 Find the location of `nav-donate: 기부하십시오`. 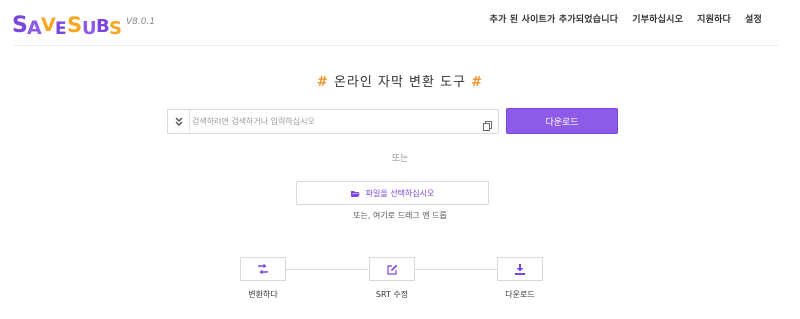

nav-donate: 기부하십시오 is located at coordinates (657, 18).